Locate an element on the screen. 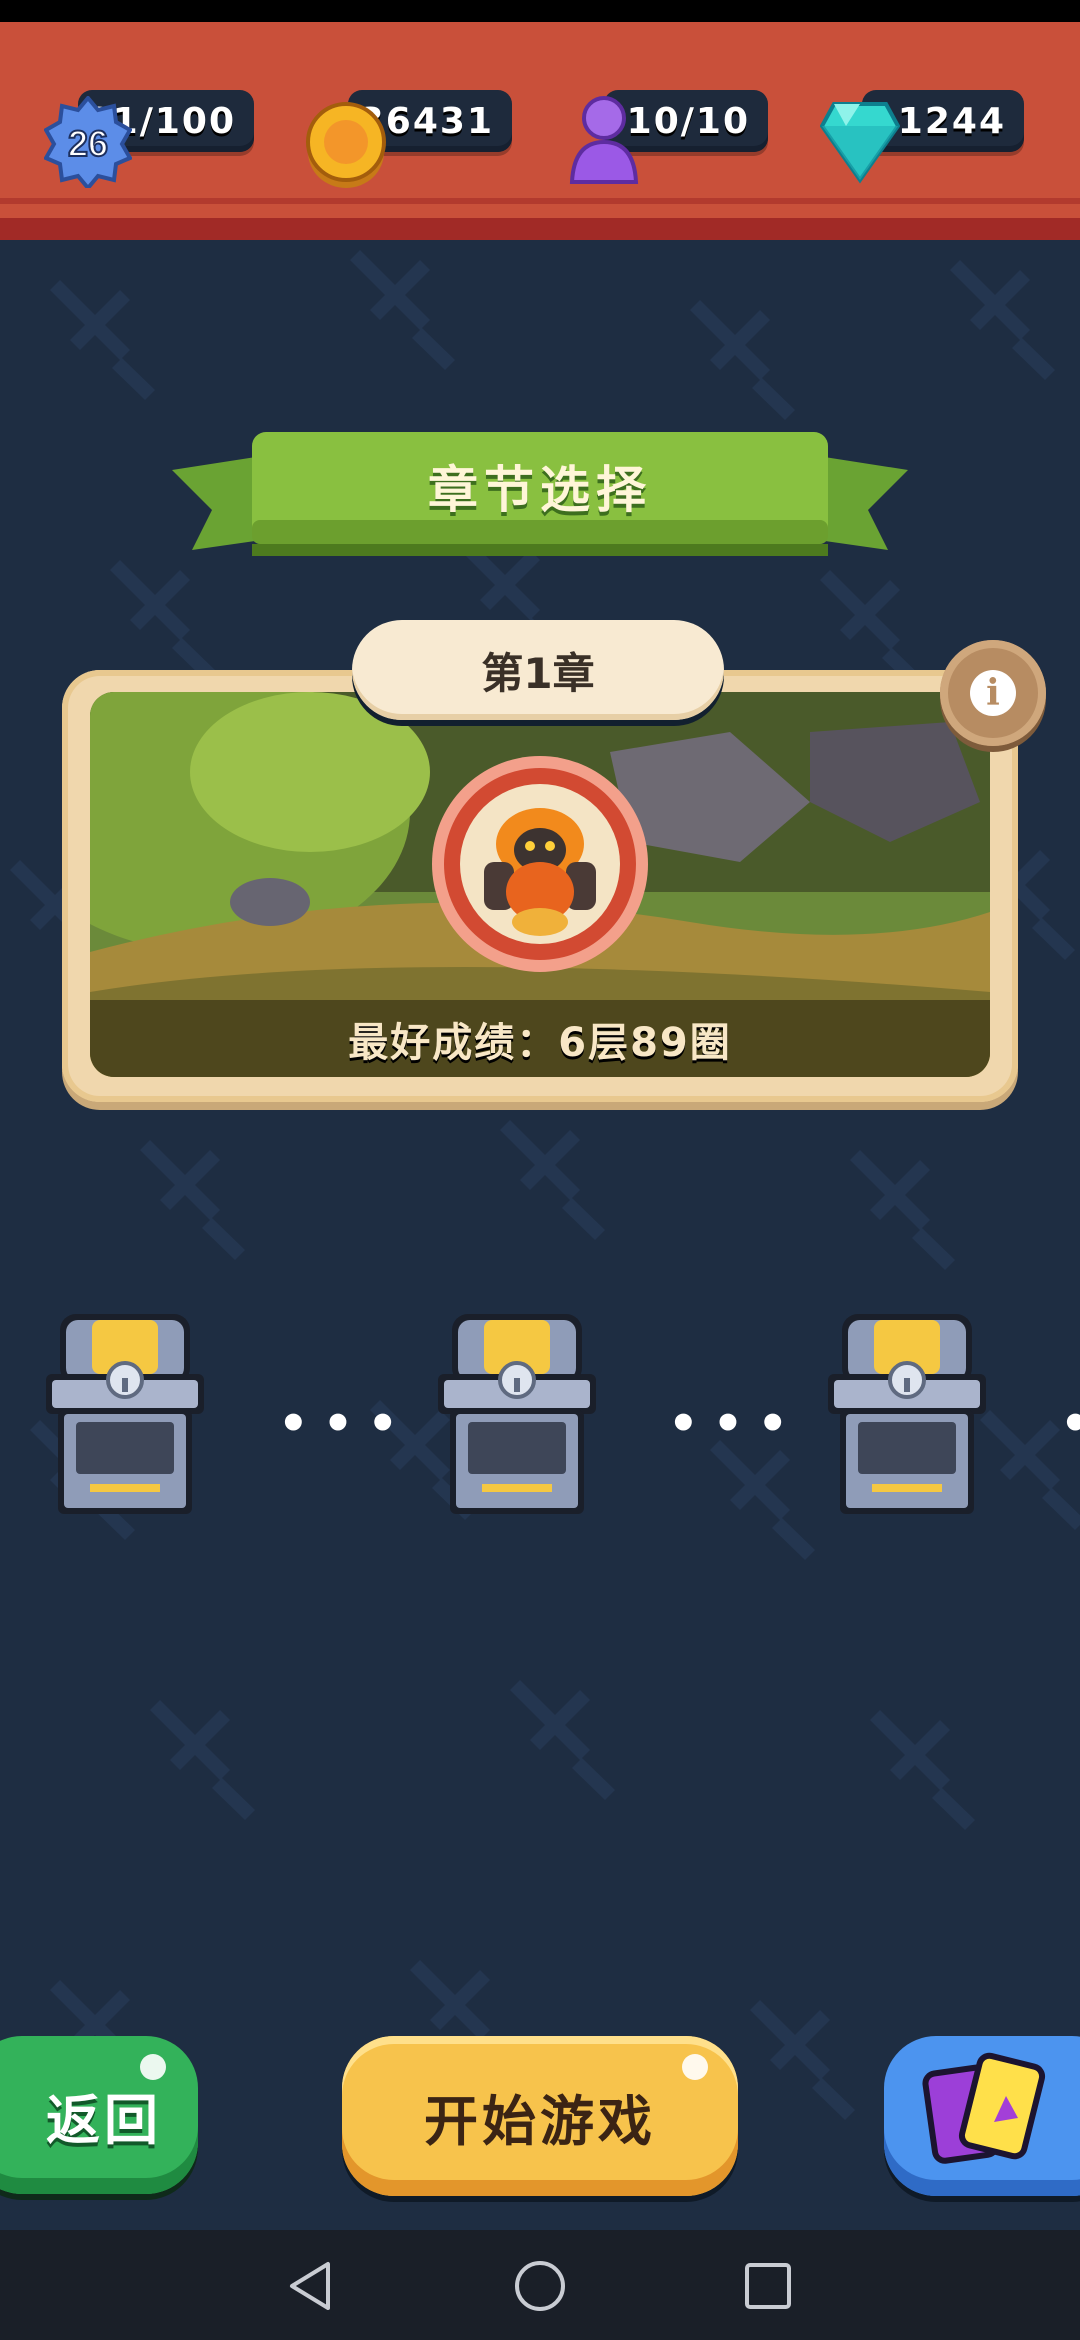  start-game-button: 开始游戏 is located at coordinates (540, 2116).